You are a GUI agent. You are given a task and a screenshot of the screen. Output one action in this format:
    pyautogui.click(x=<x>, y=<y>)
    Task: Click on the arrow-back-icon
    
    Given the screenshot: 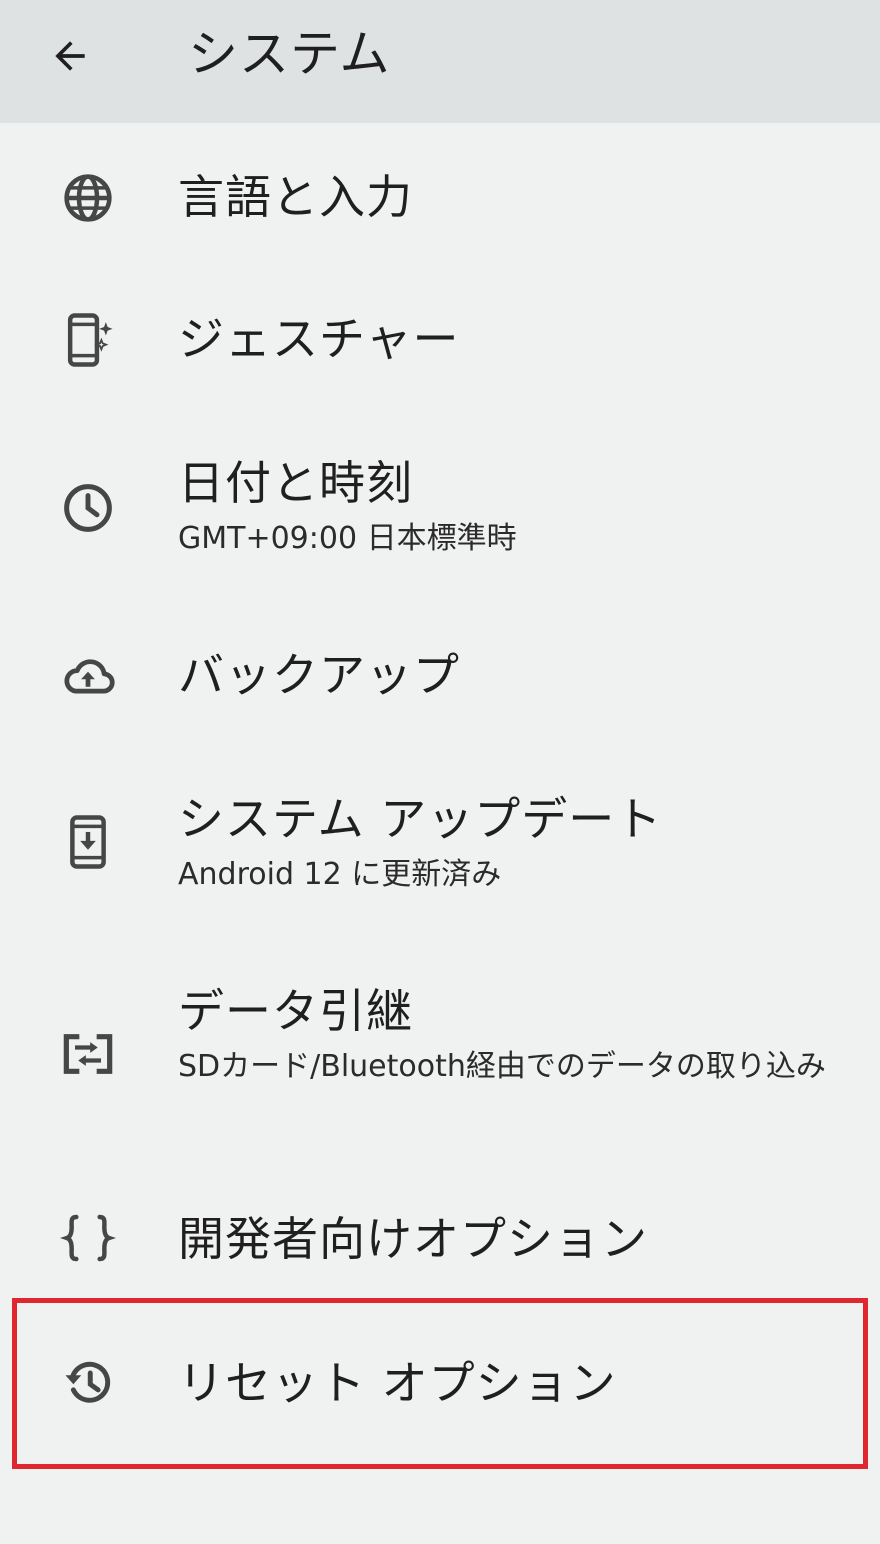 What is the action you would take?
    pyautogui.click(x=70, y=56)
    